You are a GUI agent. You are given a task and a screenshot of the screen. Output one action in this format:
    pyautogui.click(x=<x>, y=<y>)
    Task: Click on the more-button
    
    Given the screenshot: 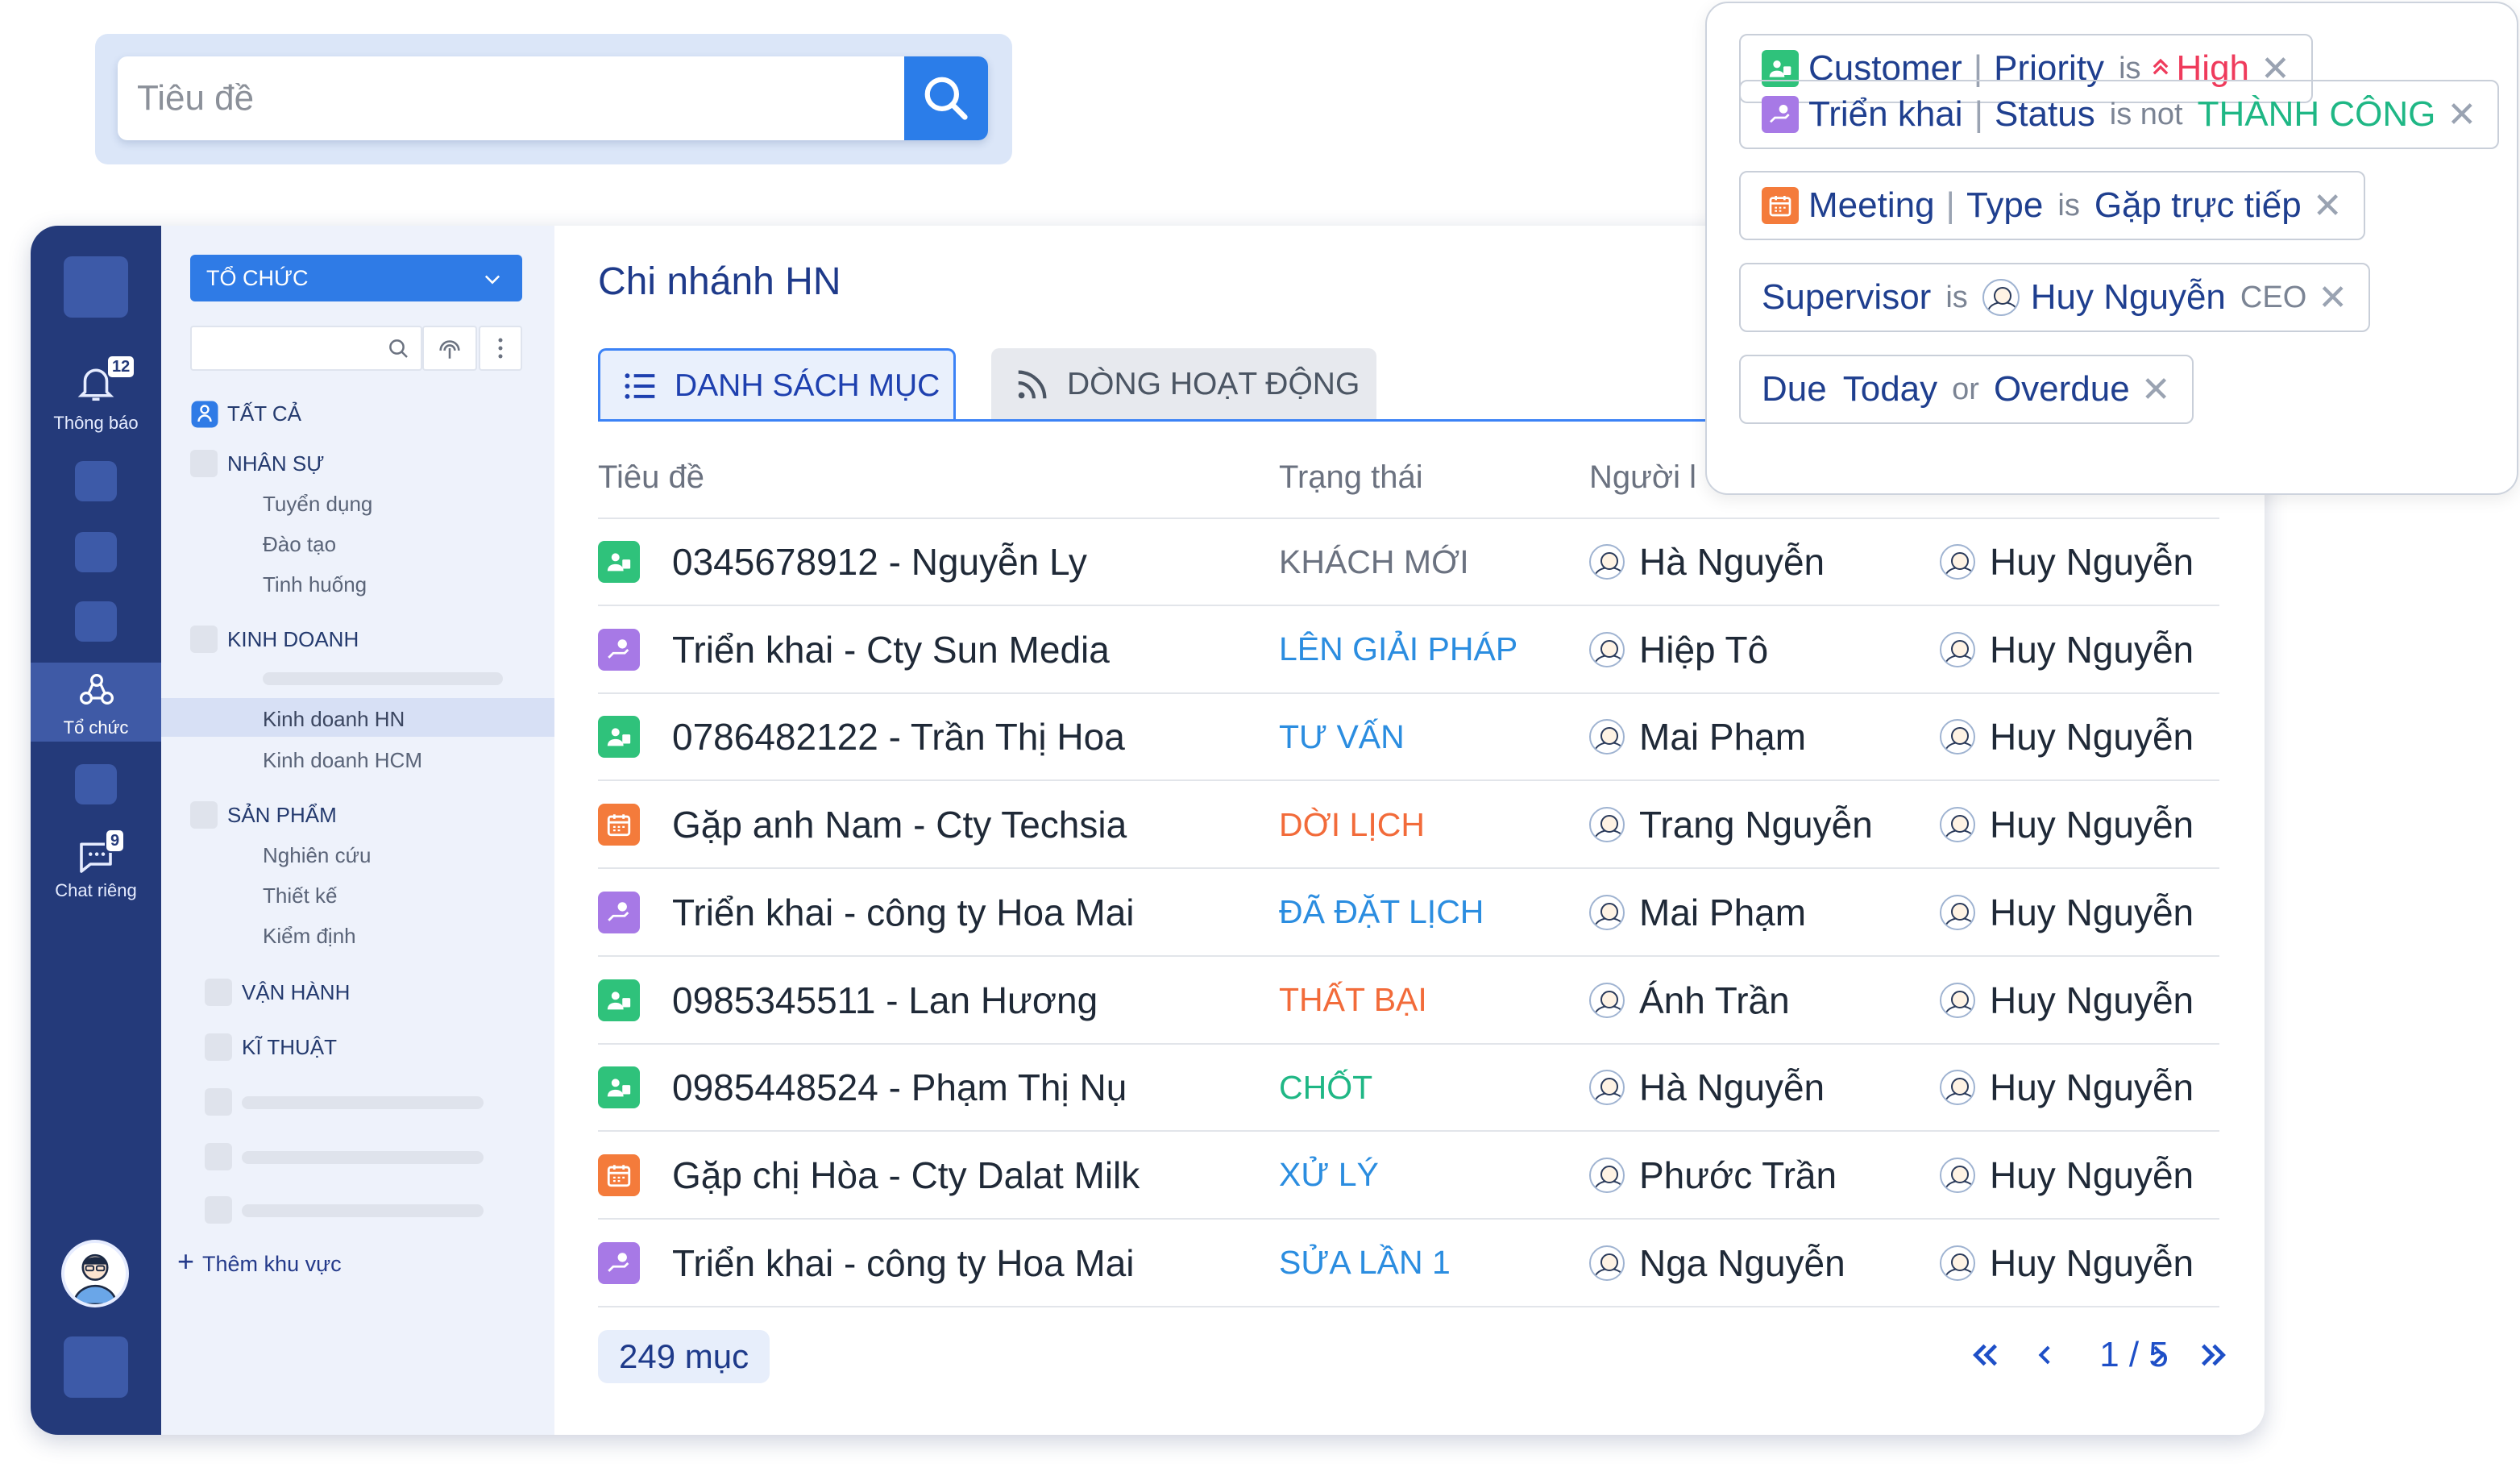 What is the action you would take?
    pyautogui.click(x=500, y=348)
    